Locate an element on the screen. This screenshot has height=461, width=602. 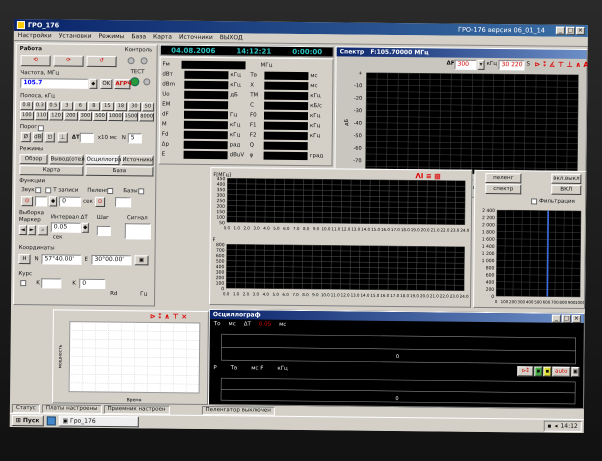
menu-installs: Установки is located at coordinates (75, 35).